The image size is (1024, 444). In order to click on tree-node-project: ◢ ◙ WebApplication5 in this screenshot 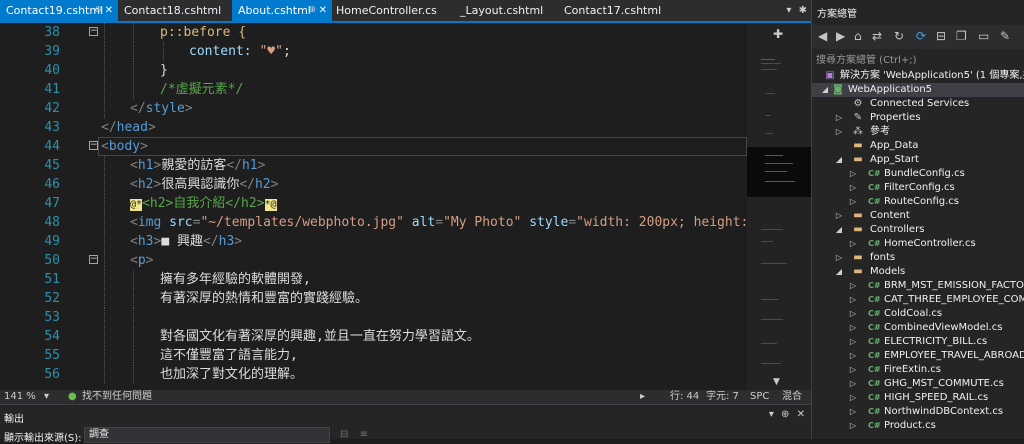, I will do `click(918, 90)`.